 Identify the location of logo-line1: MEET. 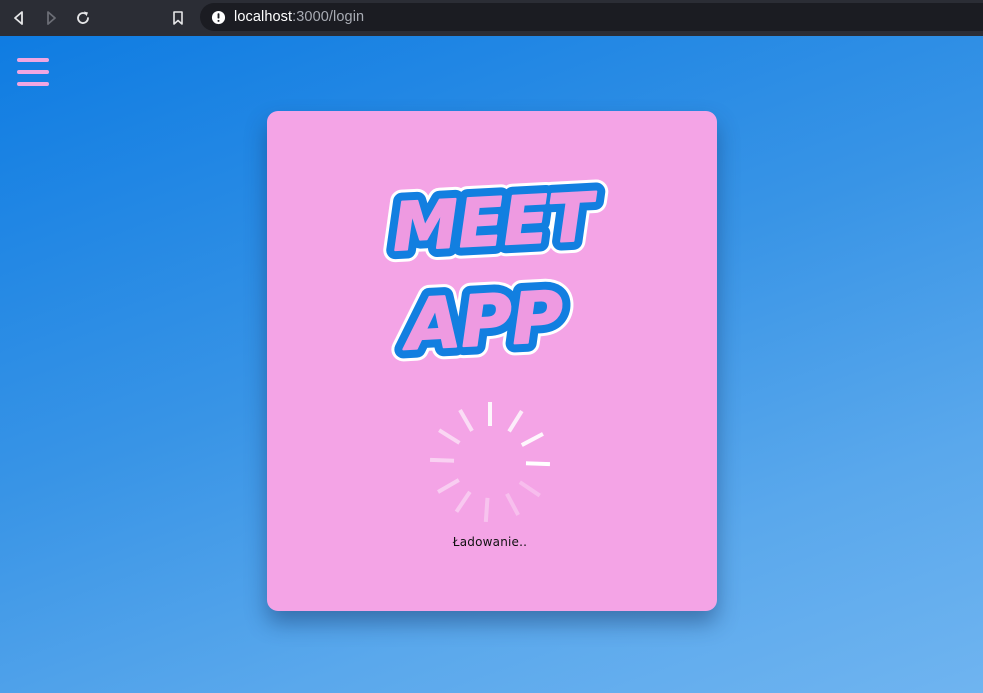
(496, 223).